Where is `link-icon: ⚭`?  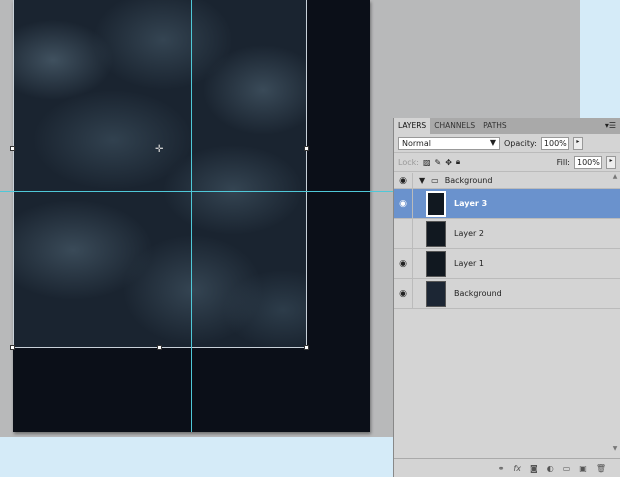
link-icon: ⚭ is located at coordinates (501, 468).